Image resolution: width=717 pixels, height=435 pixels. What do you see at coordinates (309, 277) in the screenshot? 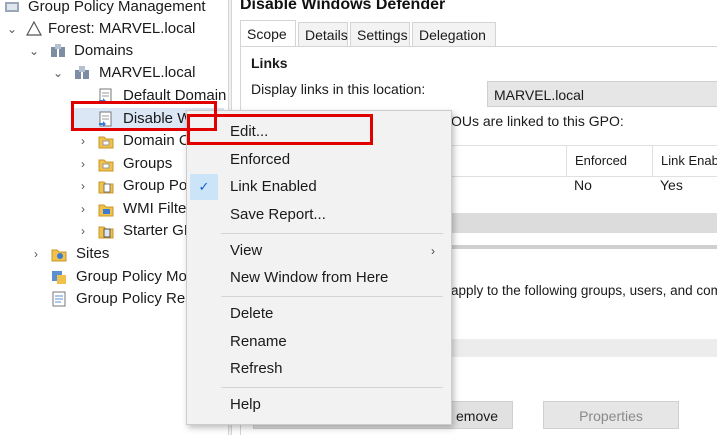
I see `menu-item-label: New Window from Here` at bounding box center [309, 277].